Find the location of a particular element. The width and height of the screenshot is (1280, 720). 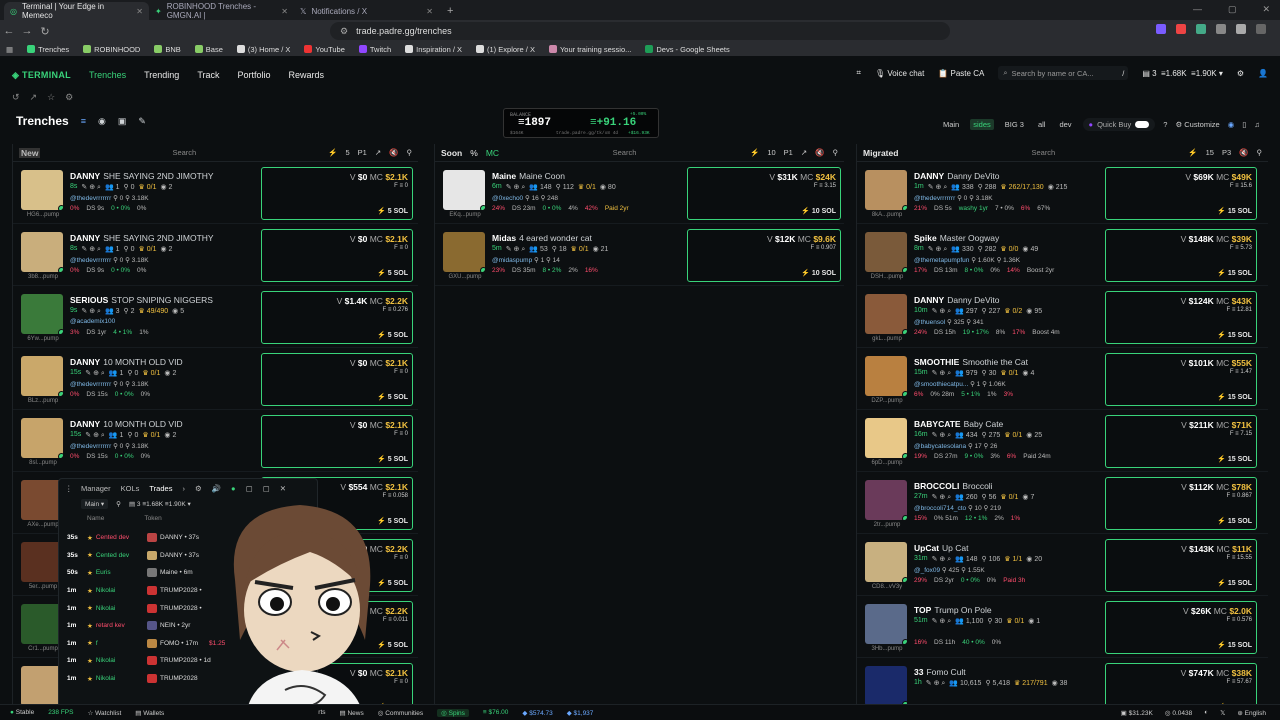

token-address: EKq...pump is located at coordinates (465, 215).